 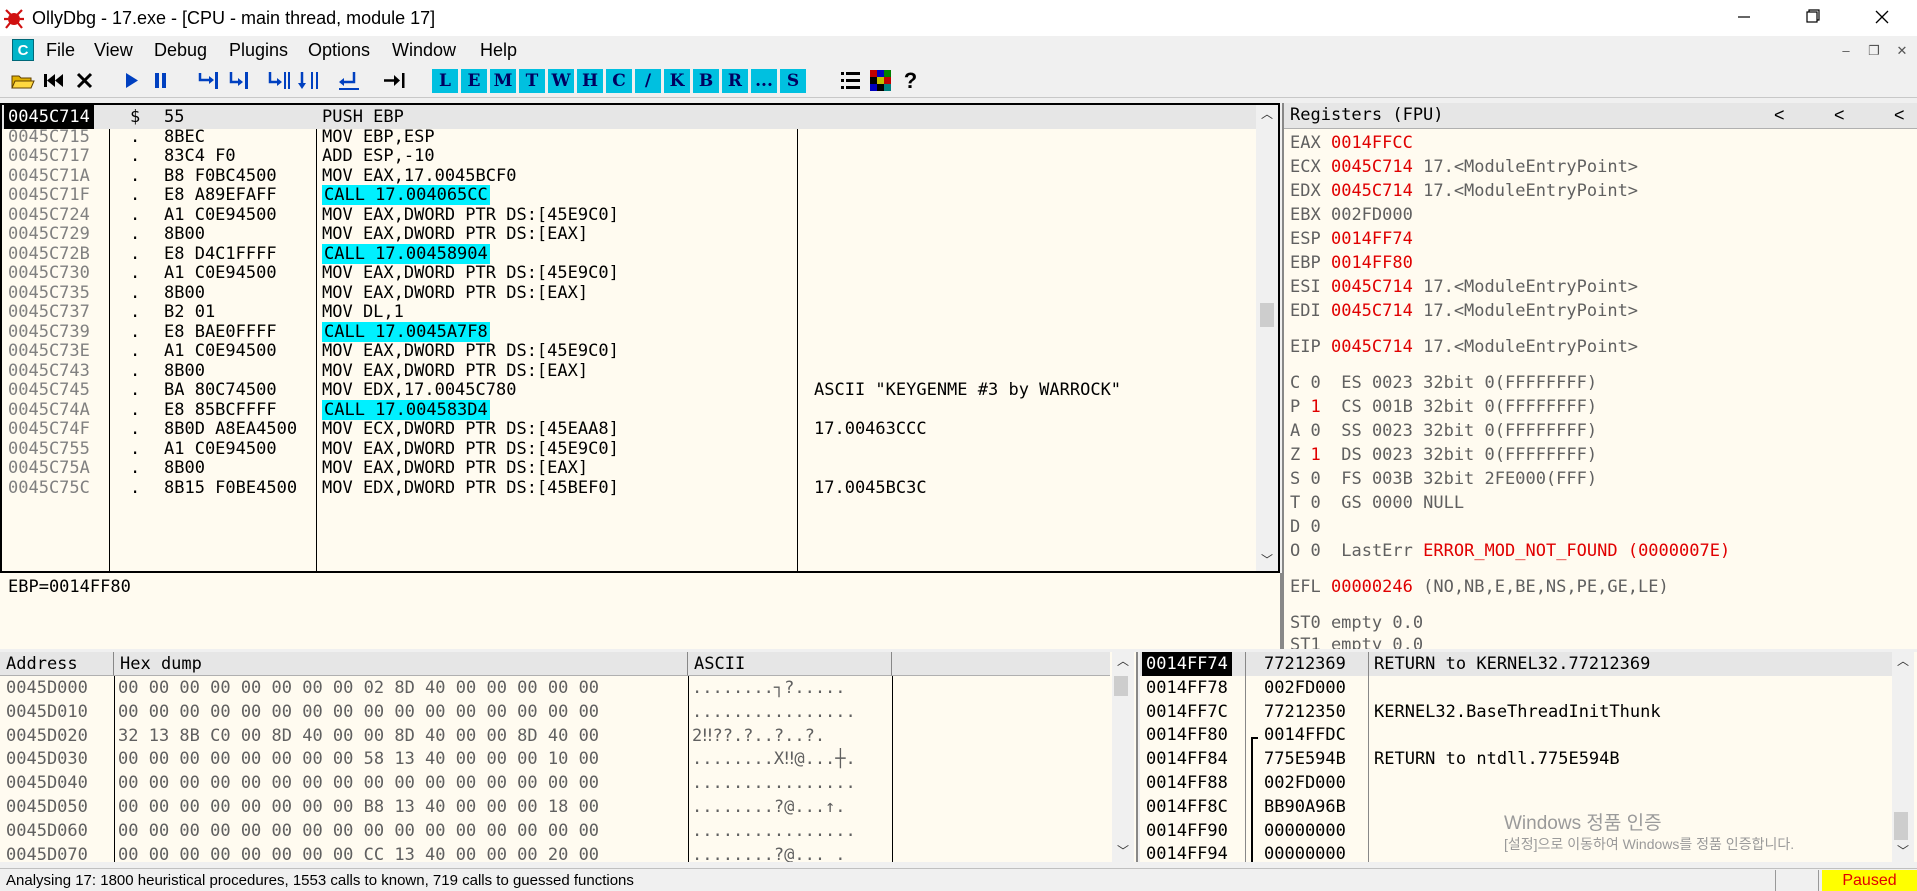 I want to click on fpu-st0-line: ST0 empty 0.0, so click(x=1356, y=623).